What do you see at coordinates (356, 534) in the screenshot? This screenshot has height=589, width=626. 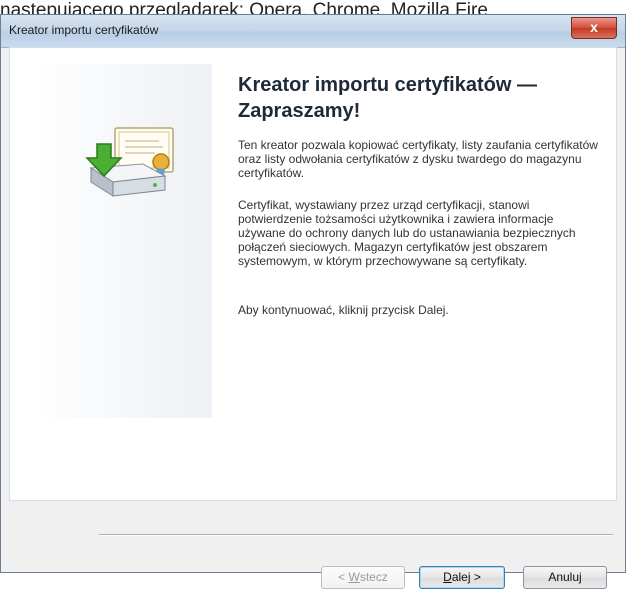 I see `footer-separator` at bounding box center [356, 534].